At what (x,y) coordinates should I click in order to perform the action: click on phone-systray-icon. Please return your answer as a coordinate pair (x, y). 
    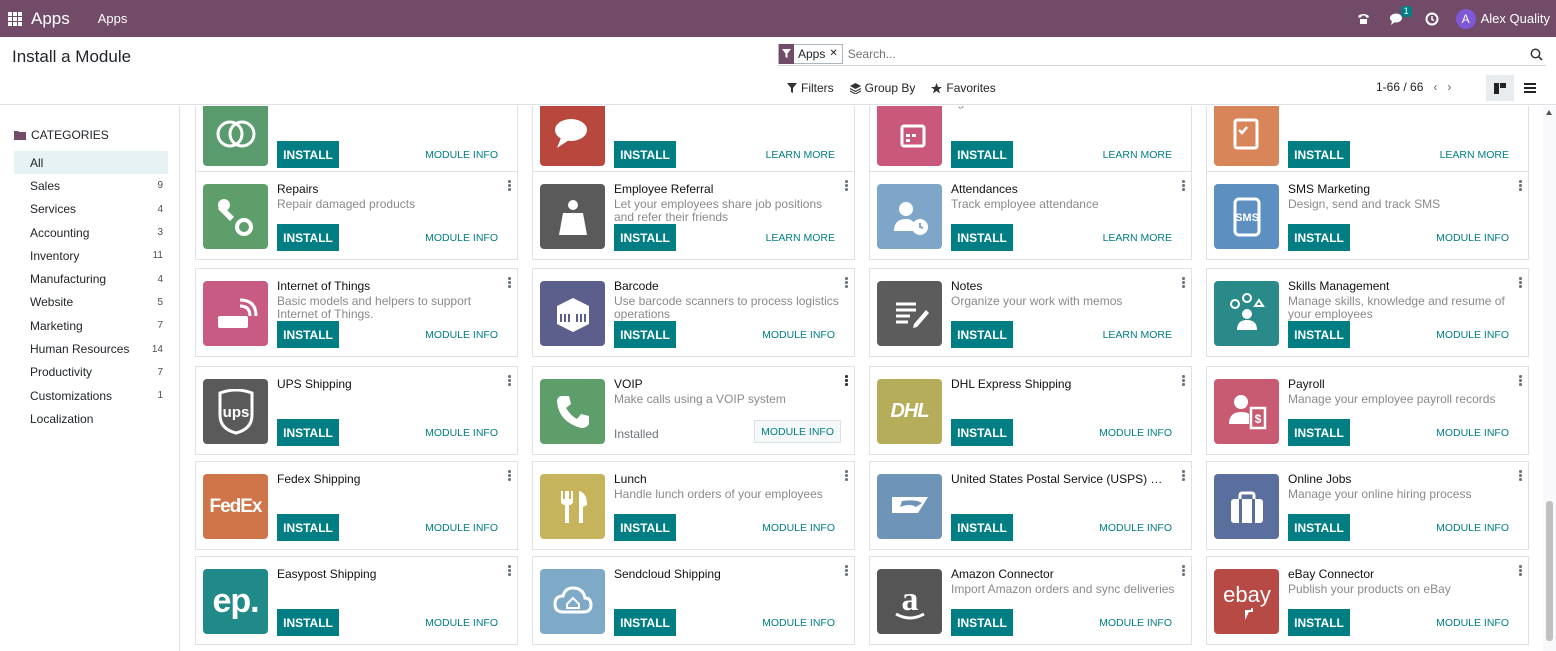
    Looking at the image, I should click on (1364, 18).